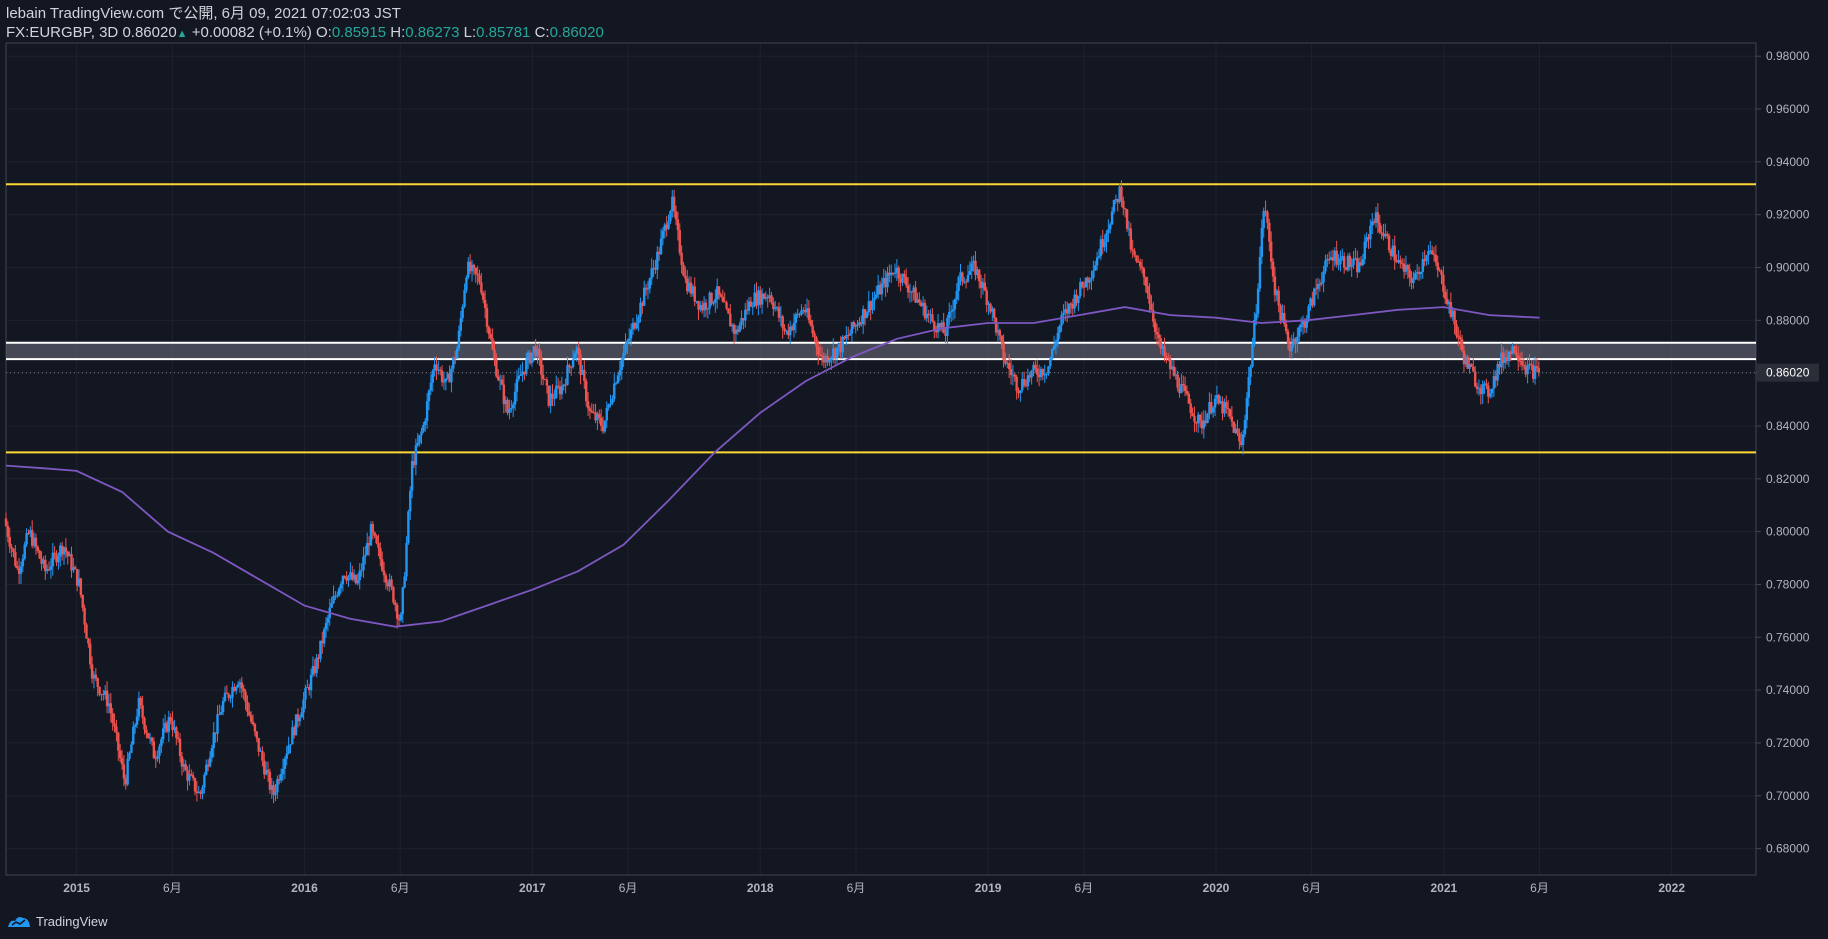 This screenshot has height=939, width=1828. I want to click on x-tick-label: 2021, so click(1443, 888).